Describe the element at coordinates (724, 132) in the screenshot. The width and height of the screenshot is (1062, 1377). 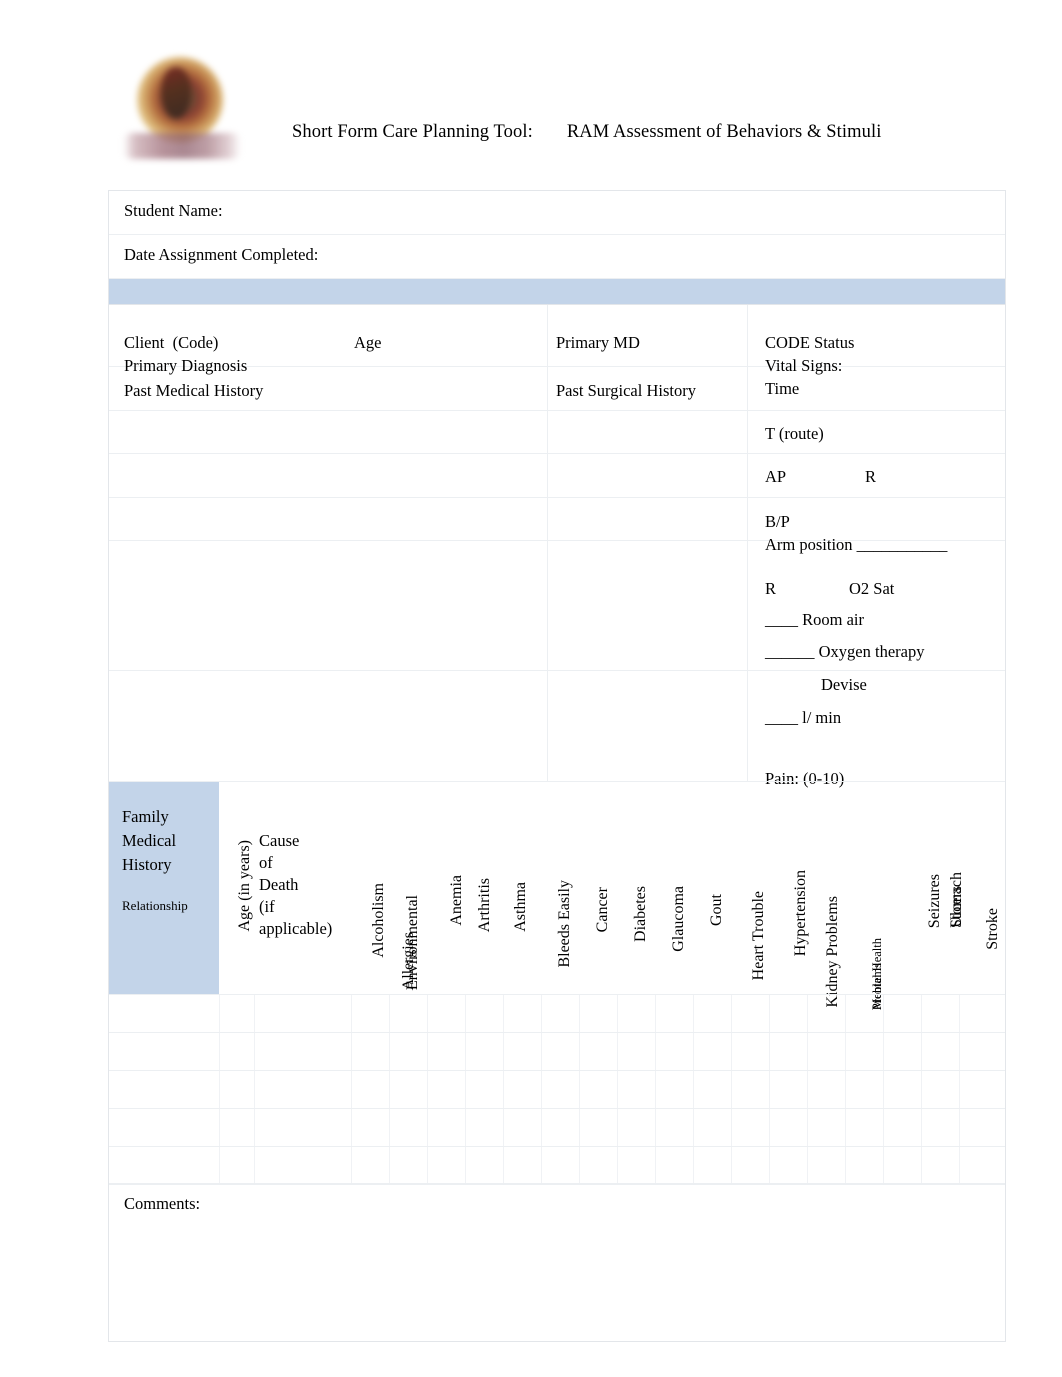
I see `title-part-2: RAM Assessment of Behaviors & Stimuli` at that location.